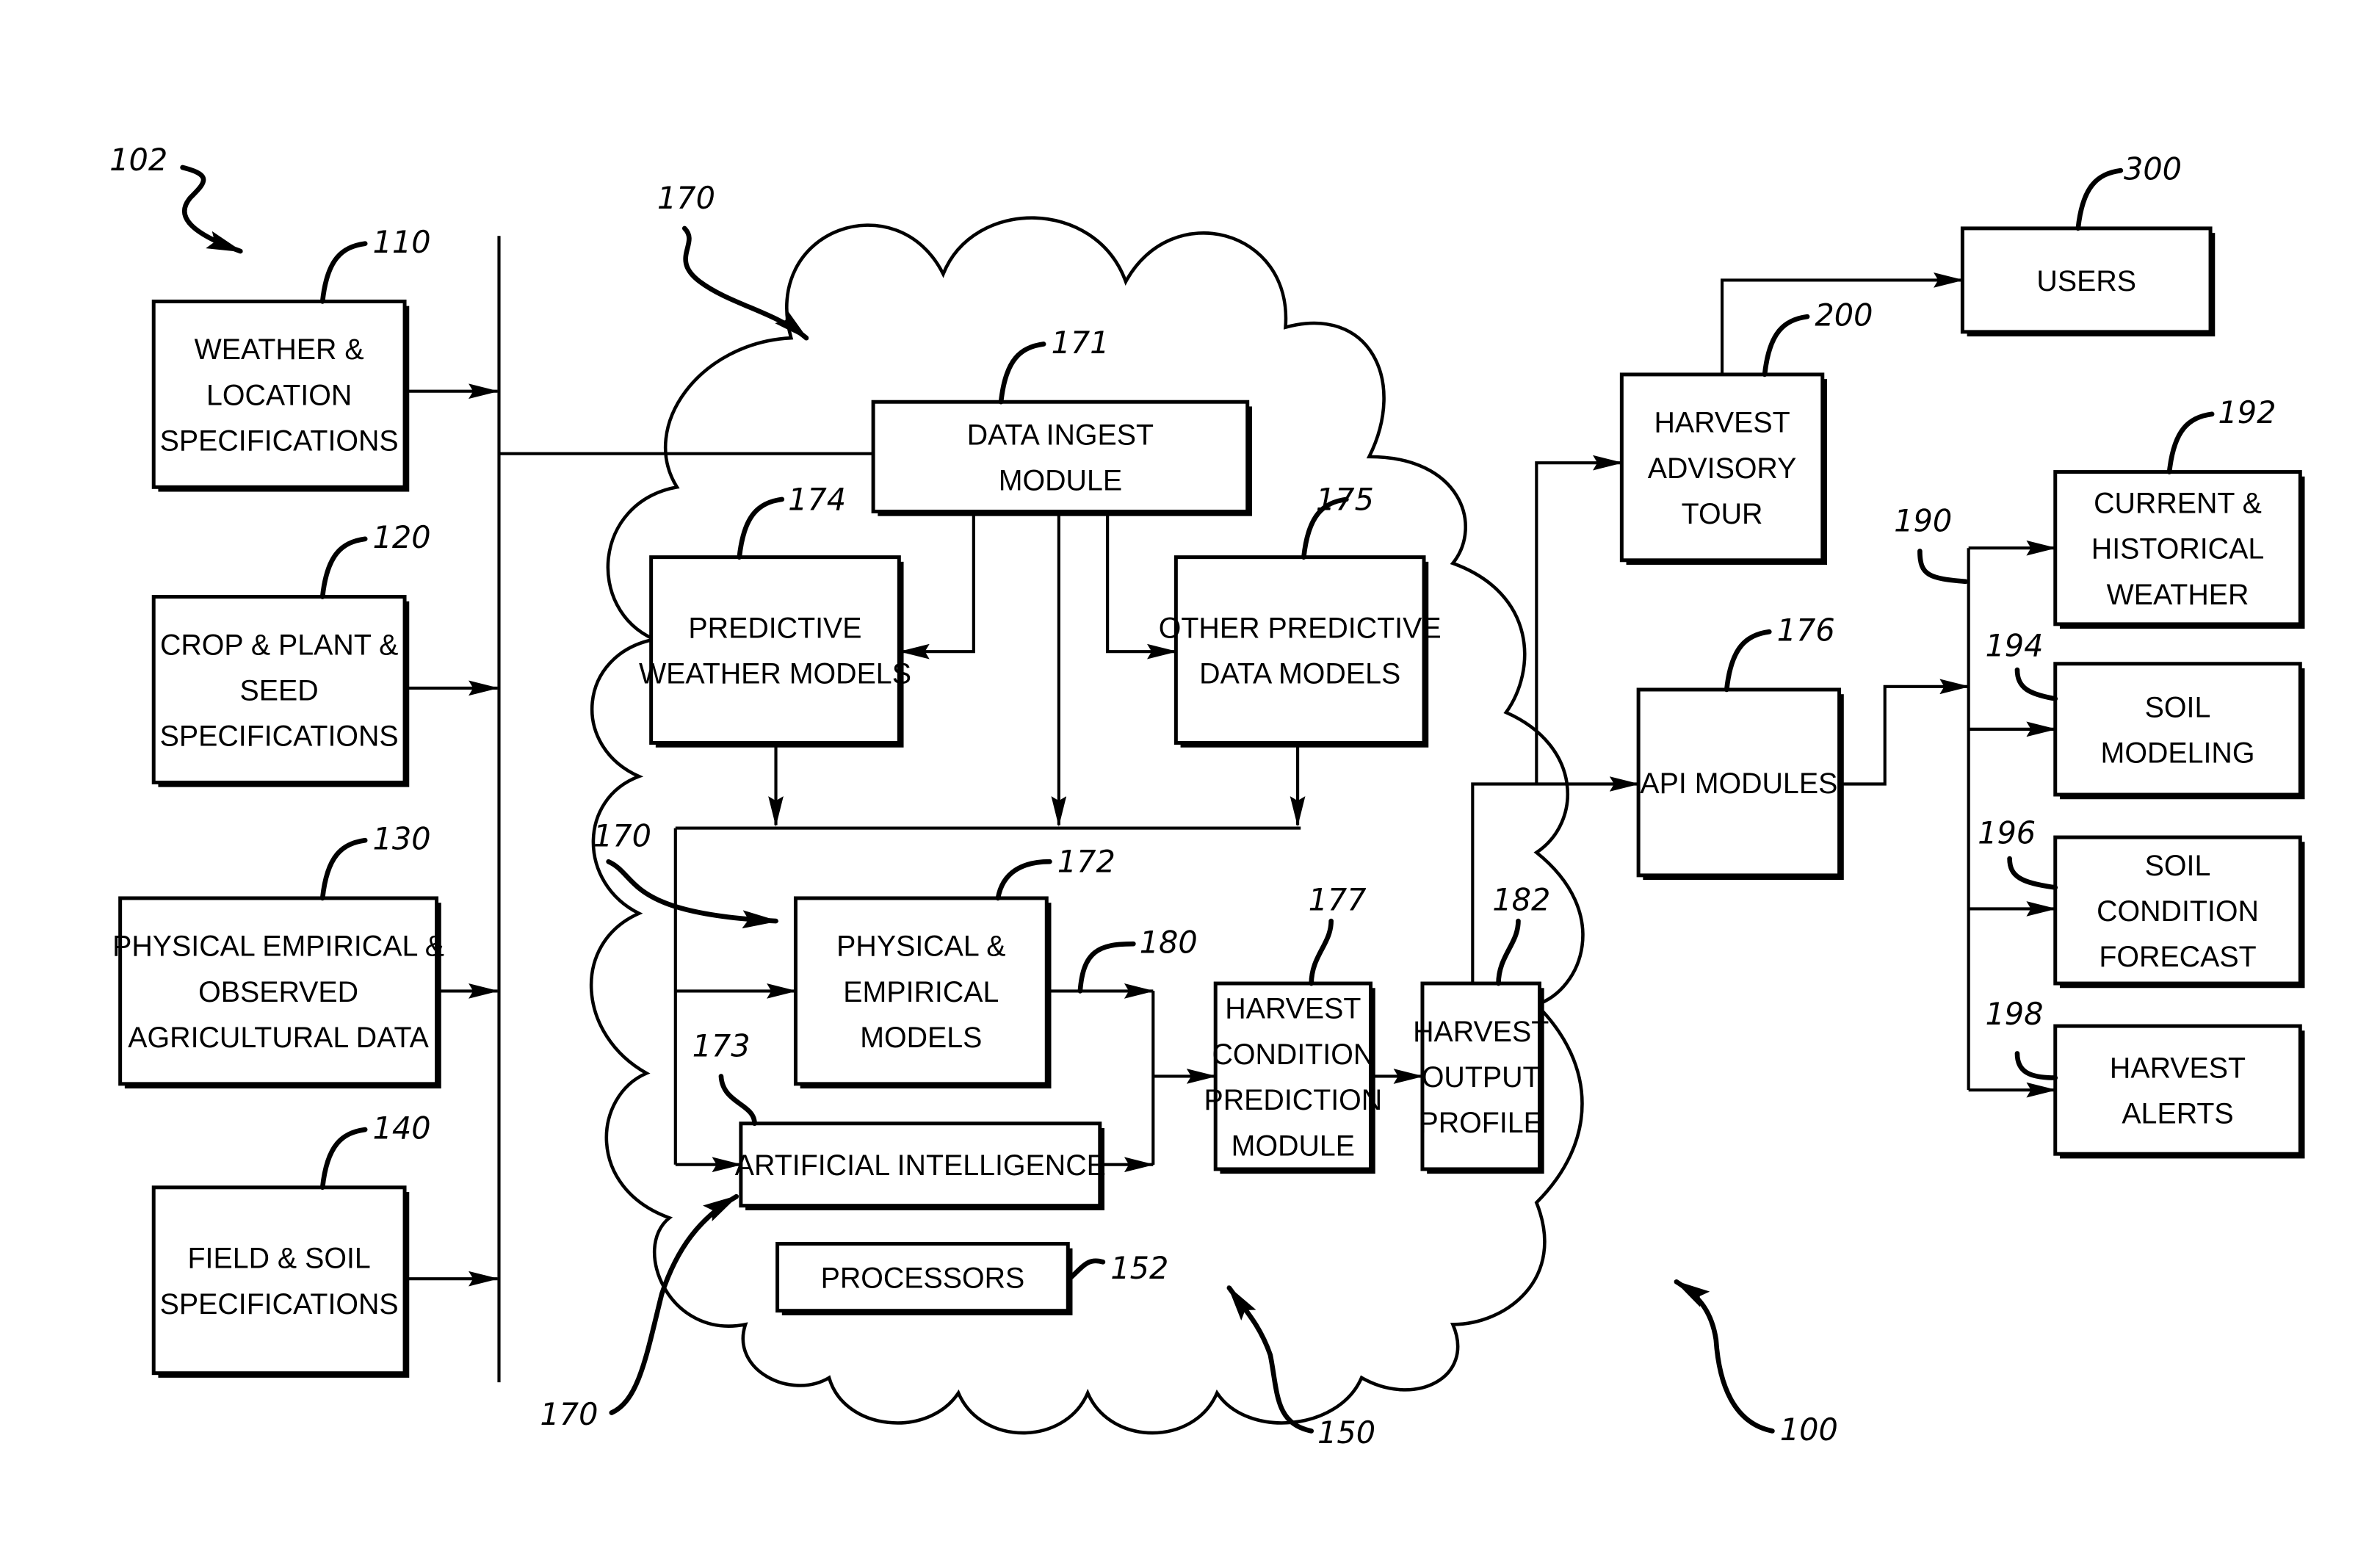 Image resolution: width=2358 pixels, height=1568 pixels. I want to click on input-box-110: WEATHER & LOCATION SPECIFICATIONS, so click(280, 395).